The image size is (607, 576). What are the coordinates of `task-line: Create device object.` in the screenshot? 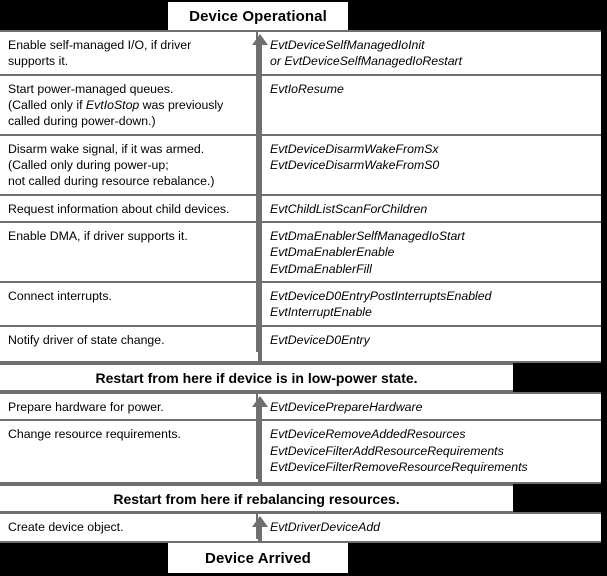 It's located at (66, 527).